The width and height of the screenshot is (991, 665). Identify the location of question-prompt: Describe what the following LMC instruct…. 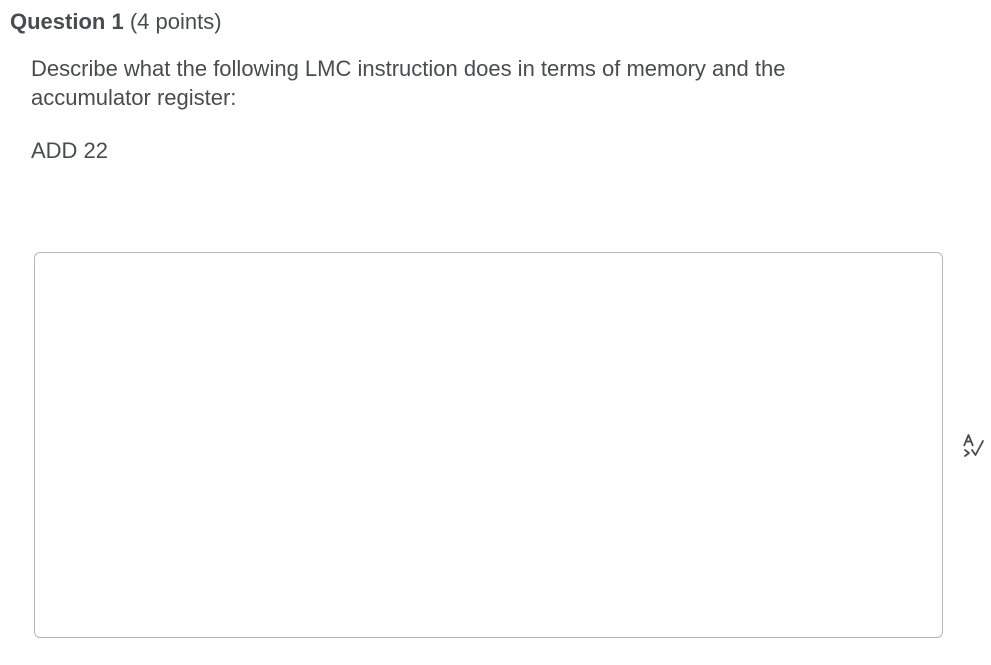
(481, 83).